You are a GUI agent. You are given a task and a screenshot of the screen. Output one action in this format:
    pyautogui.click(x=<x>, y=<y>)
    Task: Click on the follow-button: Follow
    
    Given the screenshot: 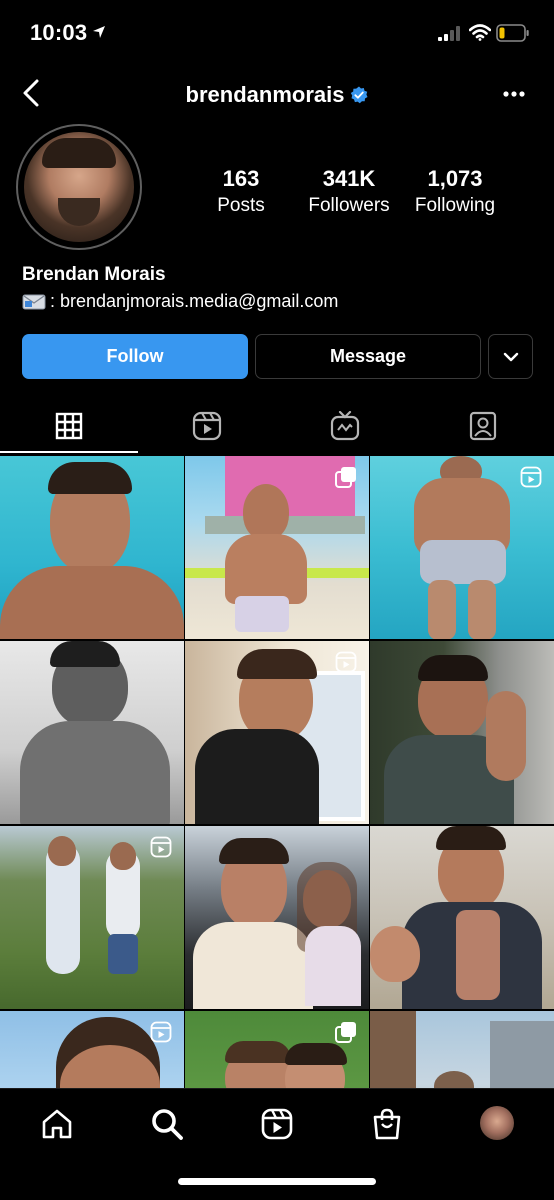 What is the action you would take?
    pyautogui.click(x=135, y=356)
    